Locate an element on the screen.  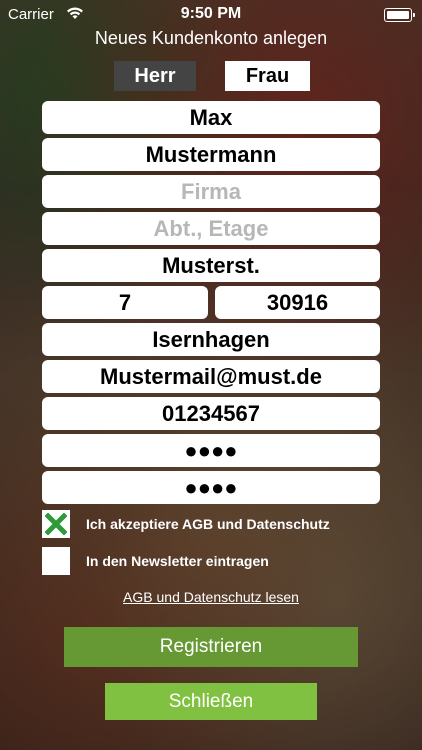
phone-field: 01234567 is located at coordinates (211, 413).